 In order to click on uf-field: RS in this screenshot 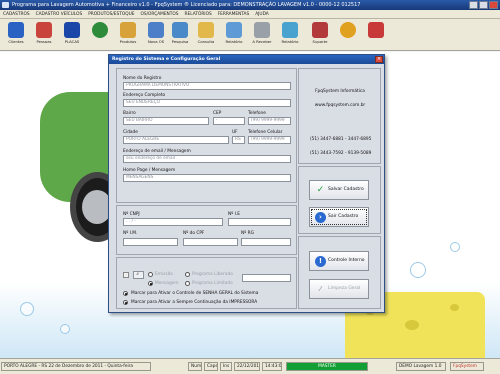, I will do `click(238, 140)`.